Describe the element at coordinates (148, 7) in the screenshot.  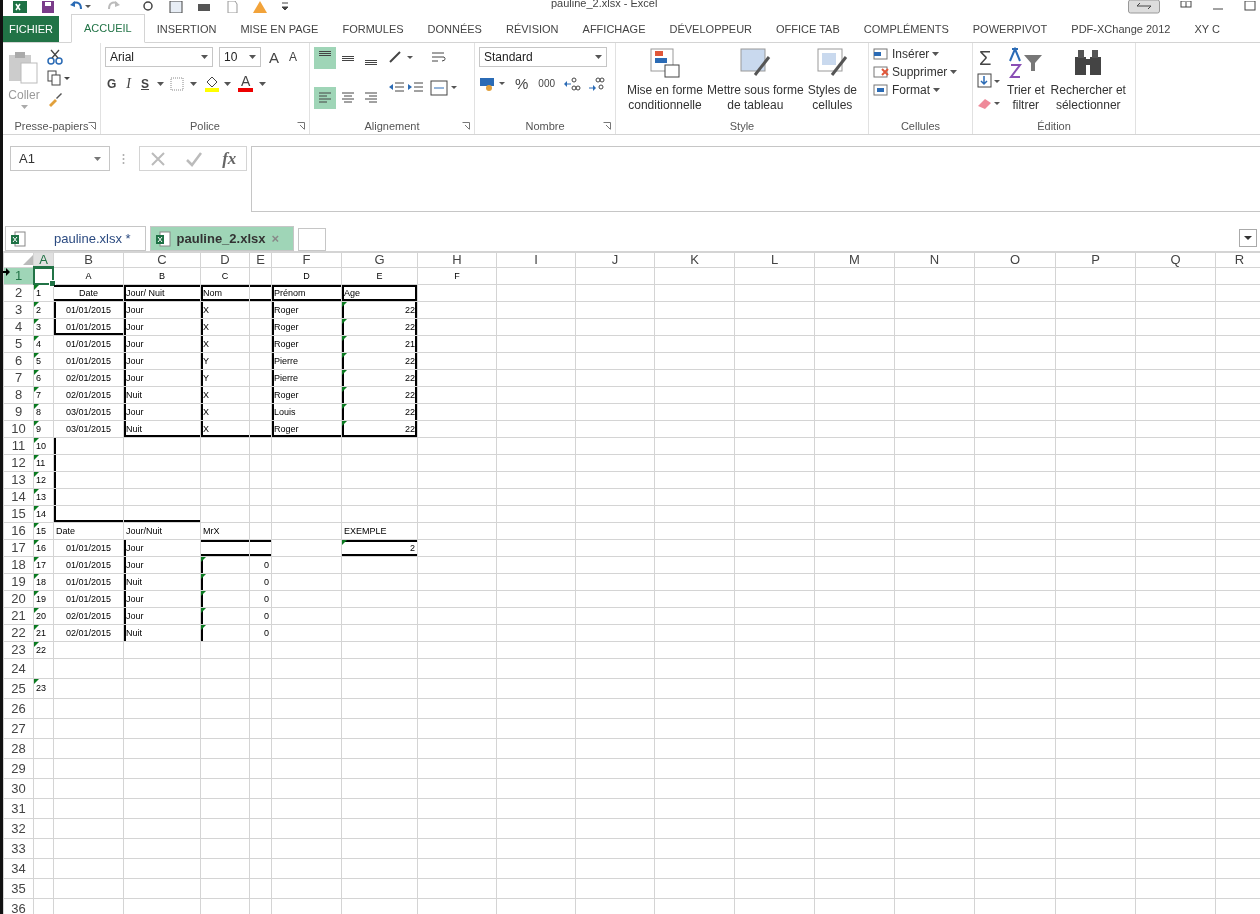
I see `preview-icon` at that location.